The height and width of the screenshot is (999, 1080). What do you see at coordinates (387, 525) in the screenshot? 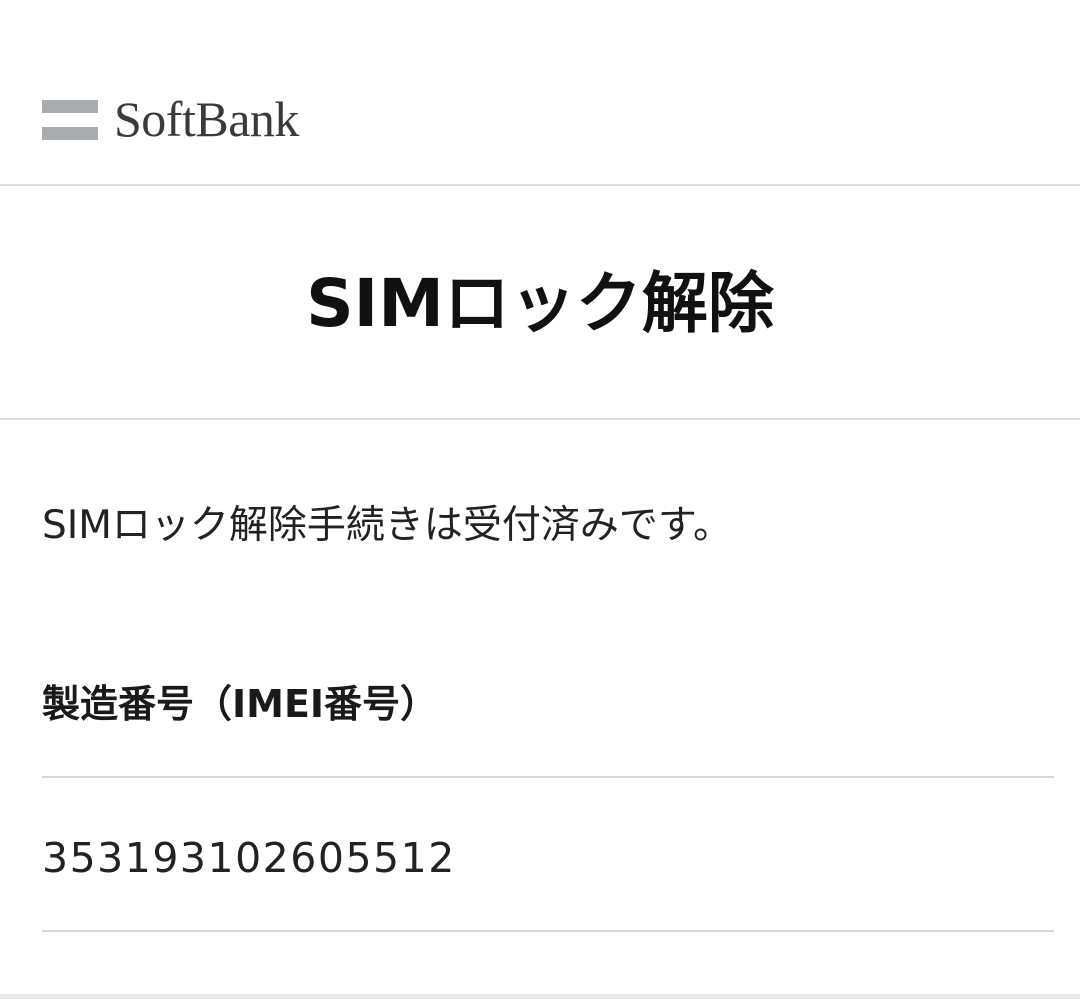
I see `status-message: SIMロック解除手続きは受付済みです。` at bounding box center [387, 525].